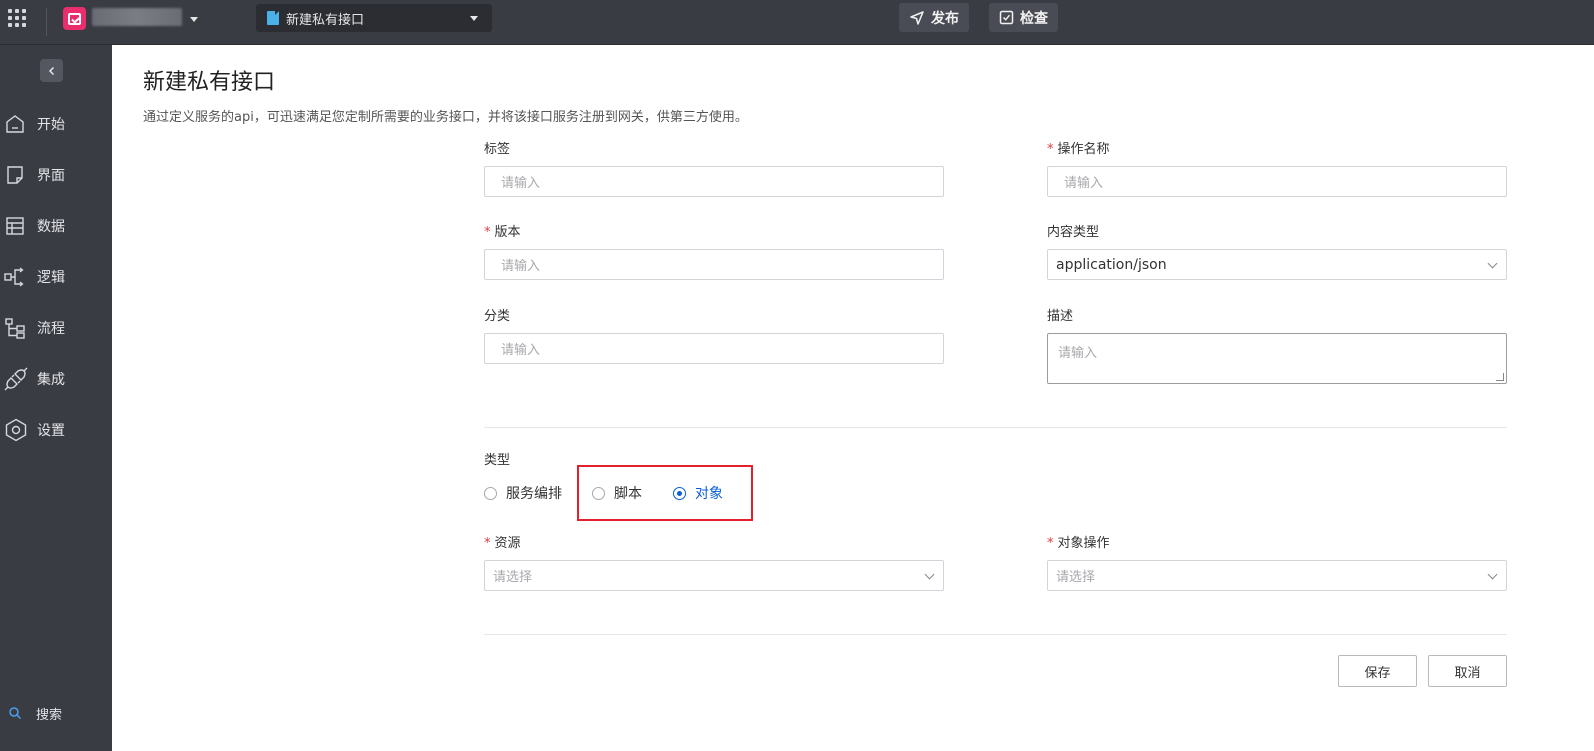 The height and width of the screenshot is (751, 1594). Describe the element at coordinates (1078, 543) in the screenshot. I see `object-operation-label: * 对象操作` at that location.